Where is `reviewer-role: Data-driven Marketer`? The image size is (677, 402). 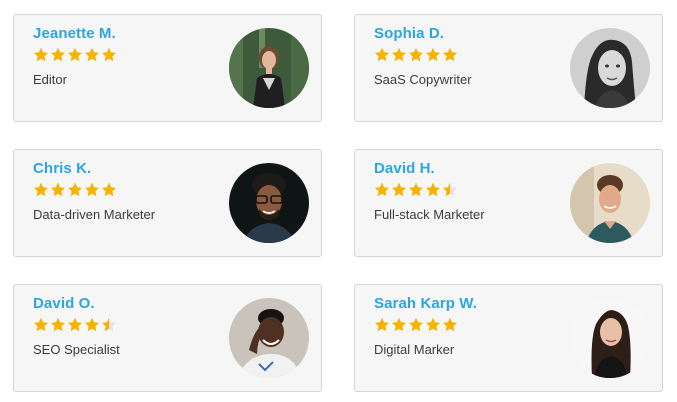
reviewer-role: Data-driven Marketer is located at coordinates (94, 214).